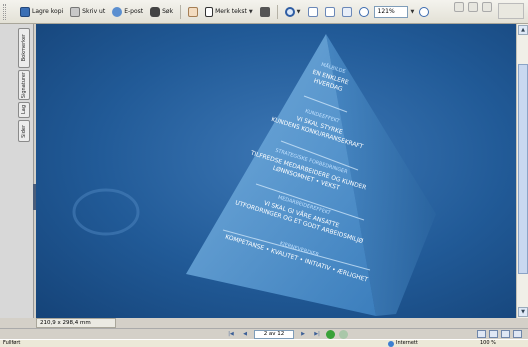  I want to click on status-text: Fullført, so click(12, 343).